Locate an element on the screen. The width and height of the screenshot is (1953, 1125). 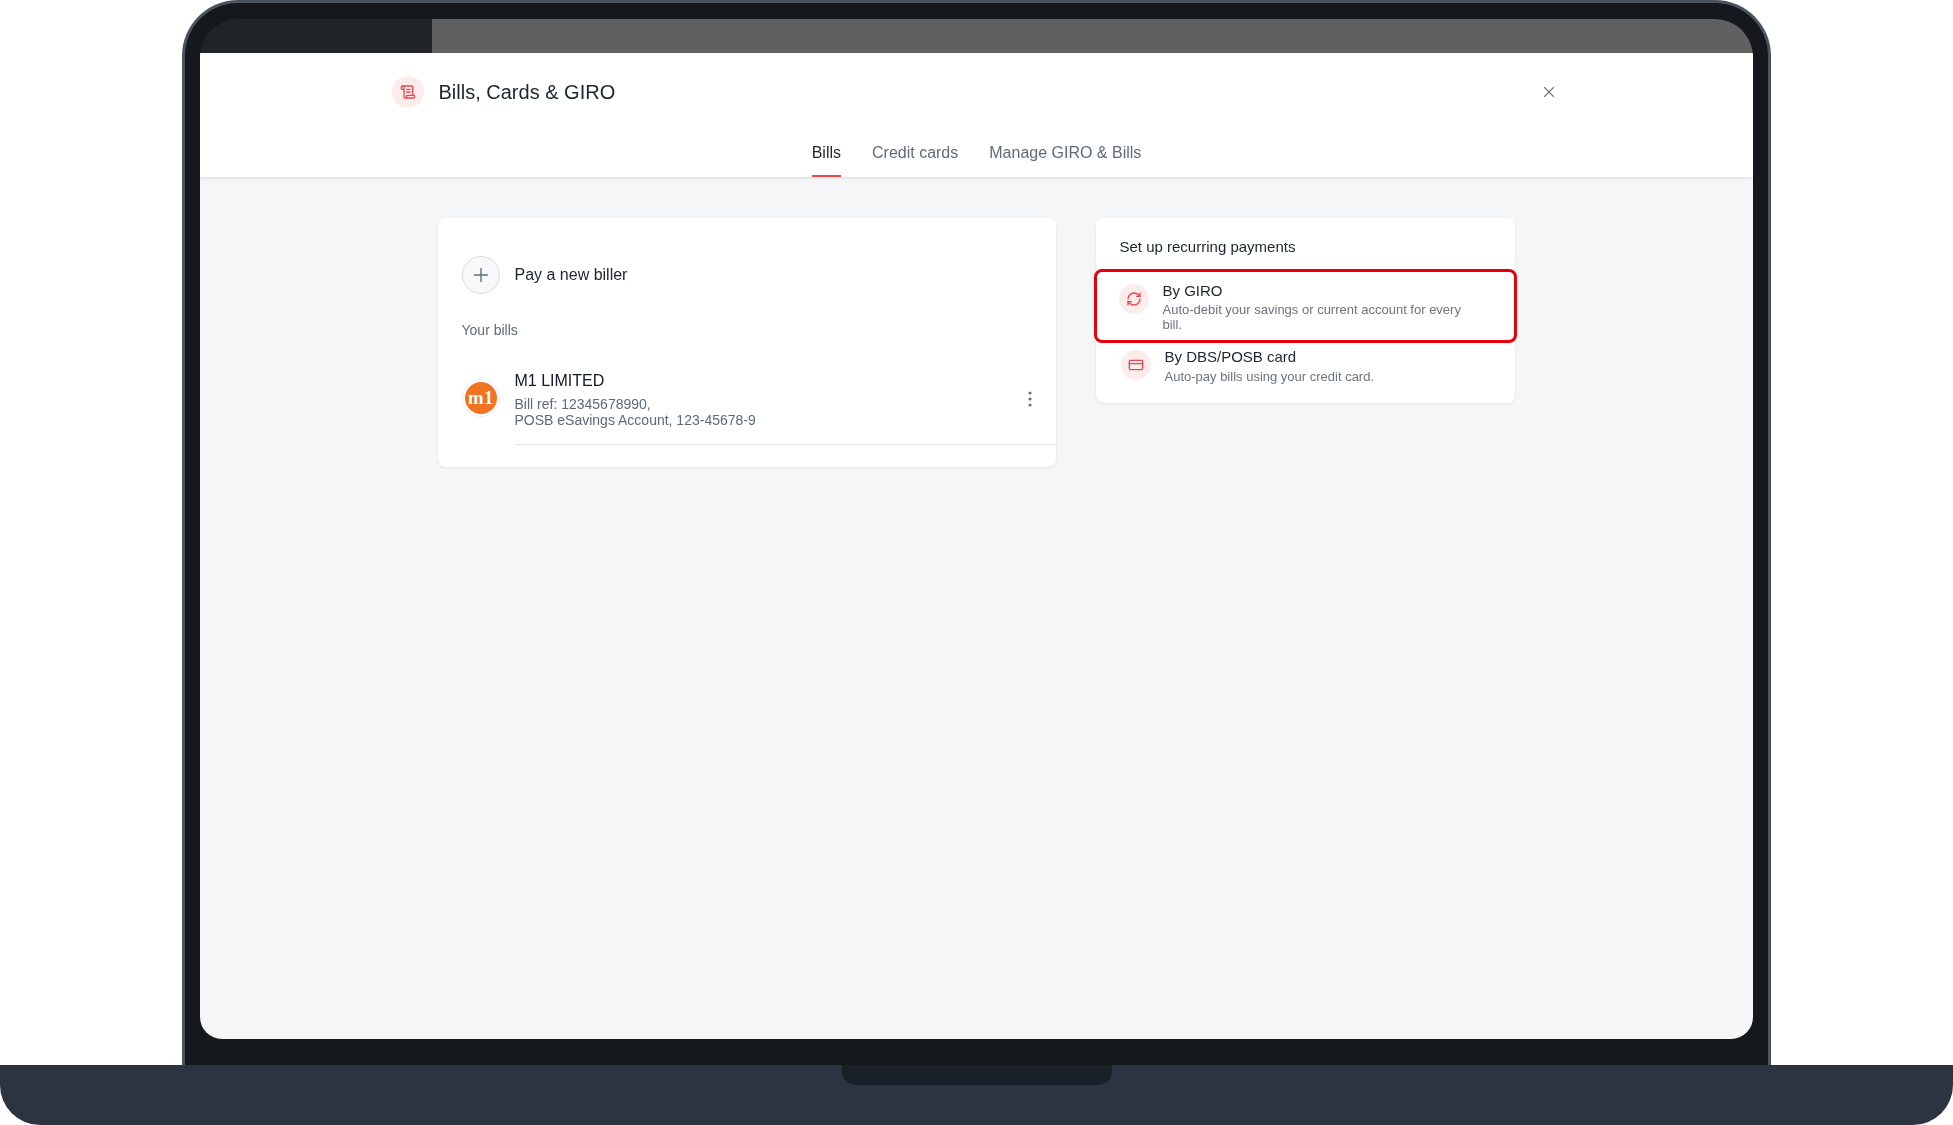
biller-logo: m1 is located at coordinates (480, 398).